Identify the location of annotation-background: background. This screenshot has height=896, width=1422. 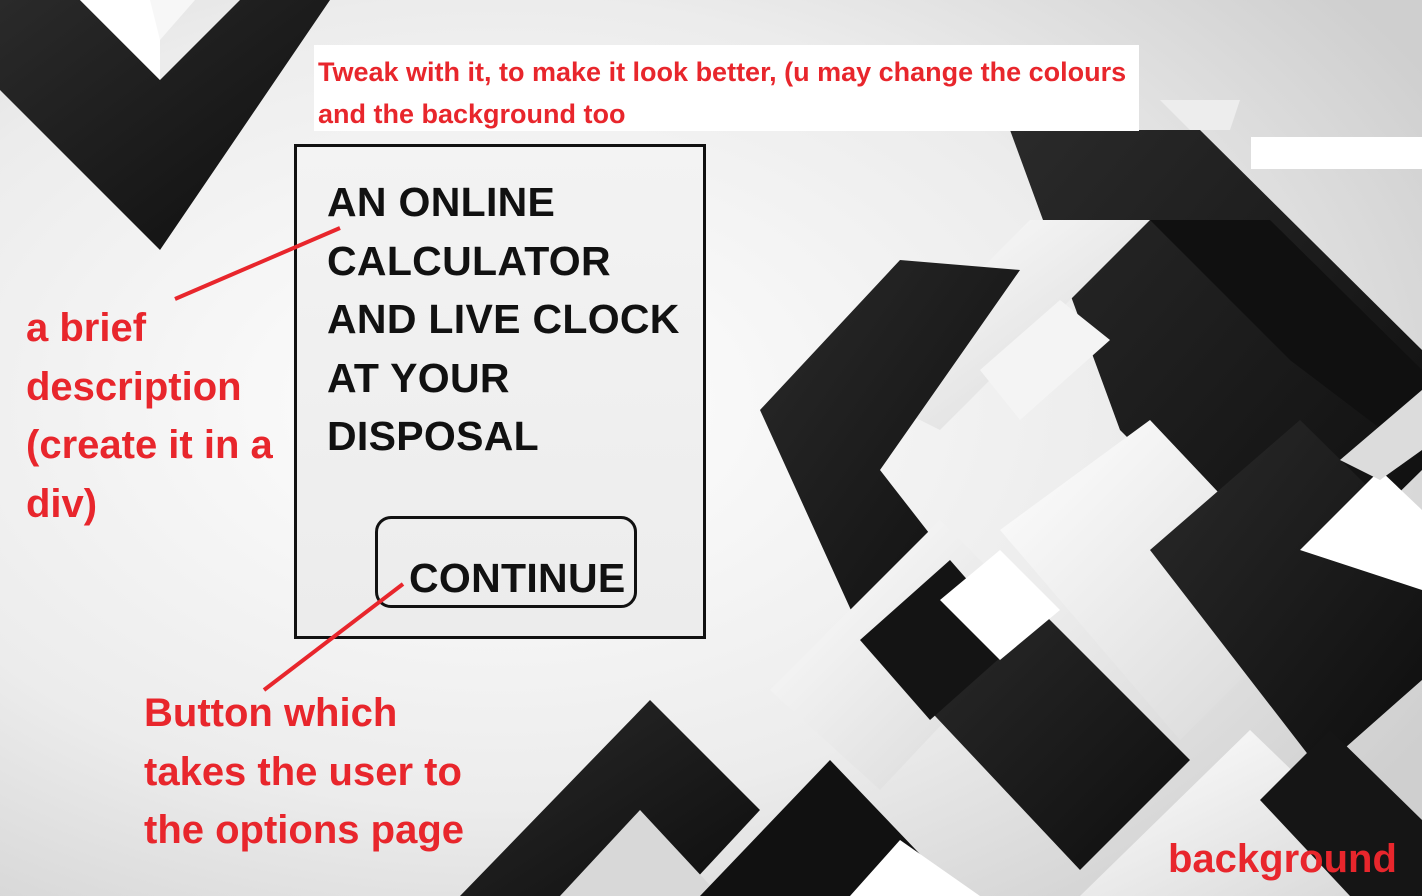
(1282, 859).